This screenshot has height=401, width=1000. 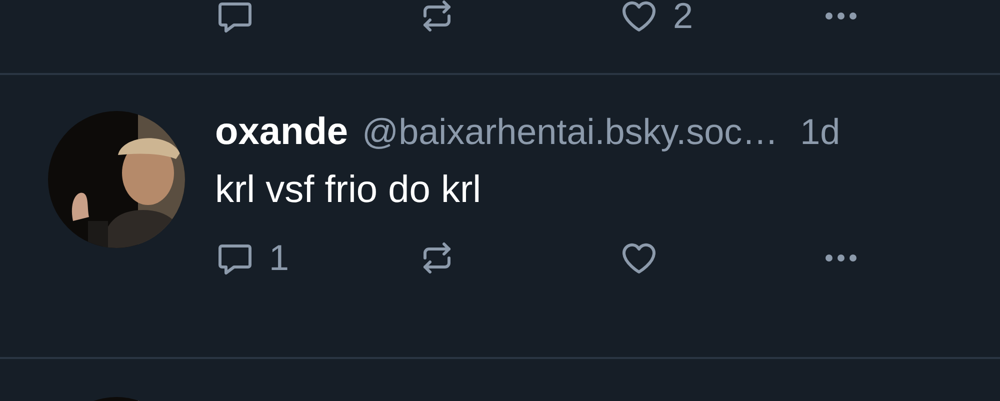 What do you see at coordinates (348, 191) in the screenshot?
I see `post-text: krl vsf frio do krl` at bounding box center [348, 191].